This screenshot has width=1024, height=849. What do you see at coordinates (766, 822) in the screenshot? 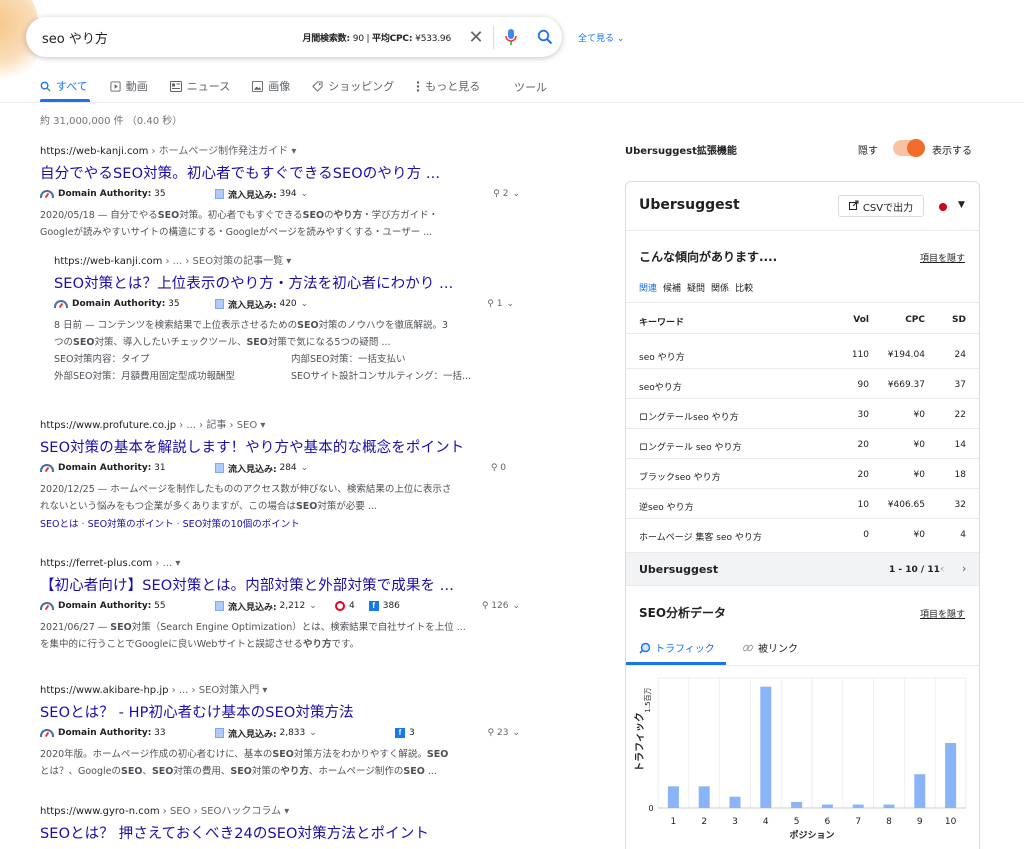
I see `x-tick-label: 4` at bounding box center [766, 822].